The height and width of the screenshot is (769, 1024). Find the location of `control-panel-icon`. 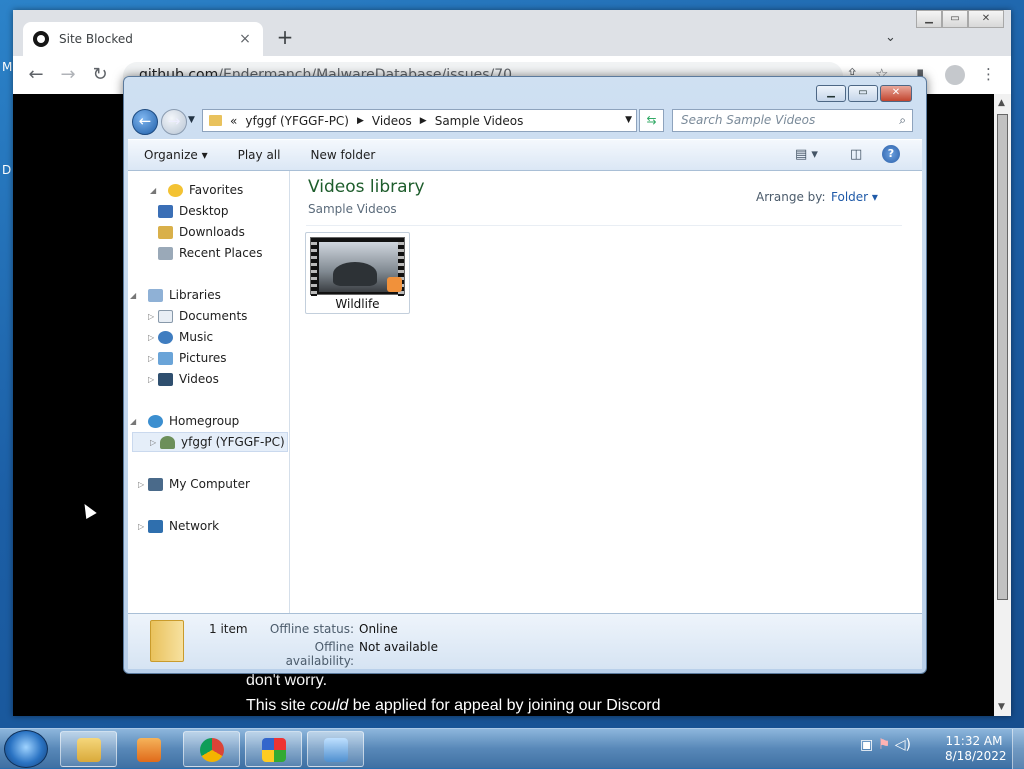

control-panel-icon is located at coordinates (336, 750).